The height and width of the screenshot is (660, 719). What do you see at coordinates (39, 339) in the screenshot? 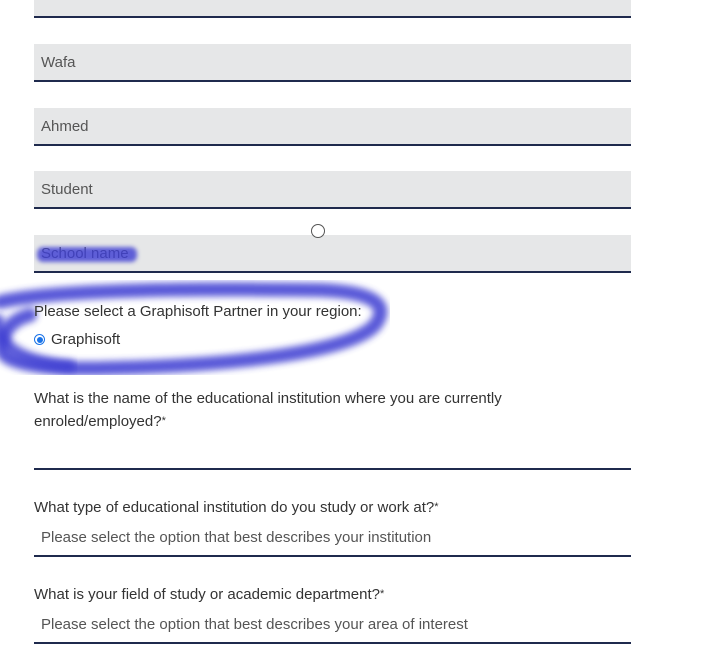
I see `radio-selected-icon` at bounding box center [39, 339].